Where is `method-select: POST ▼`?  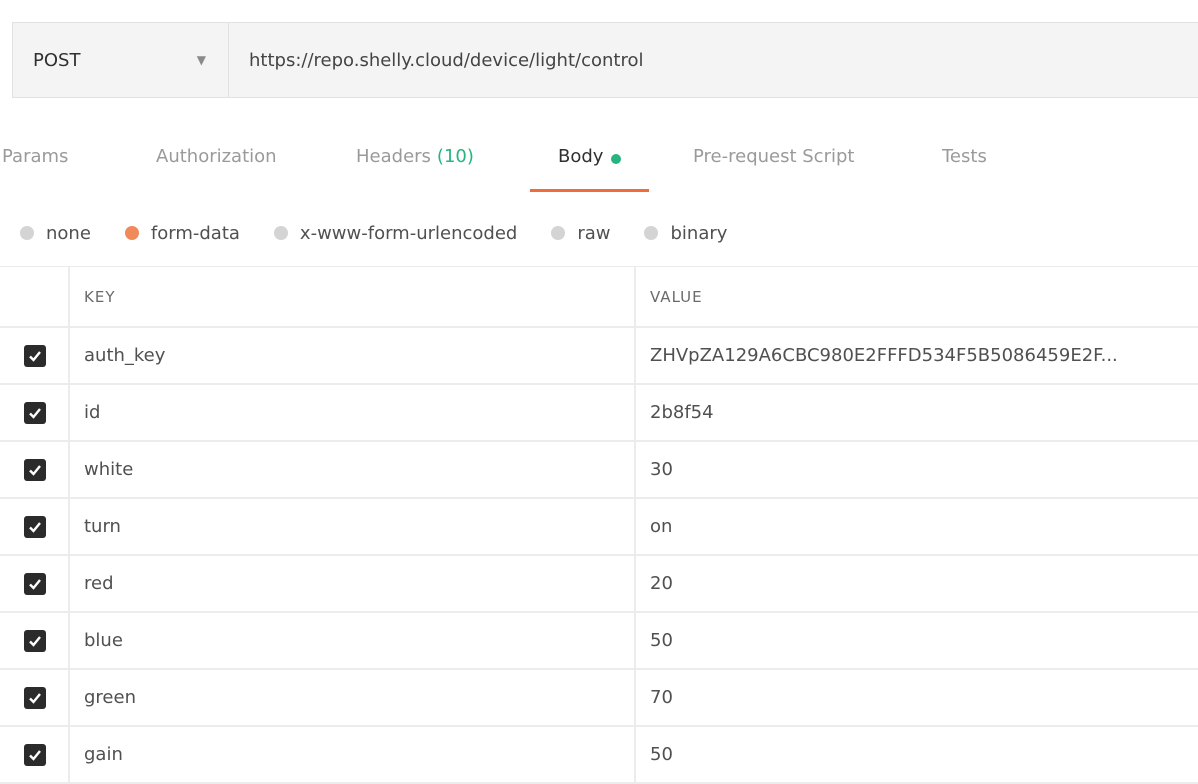
method-select: POST ▼ is located at coordinates (121, 60).